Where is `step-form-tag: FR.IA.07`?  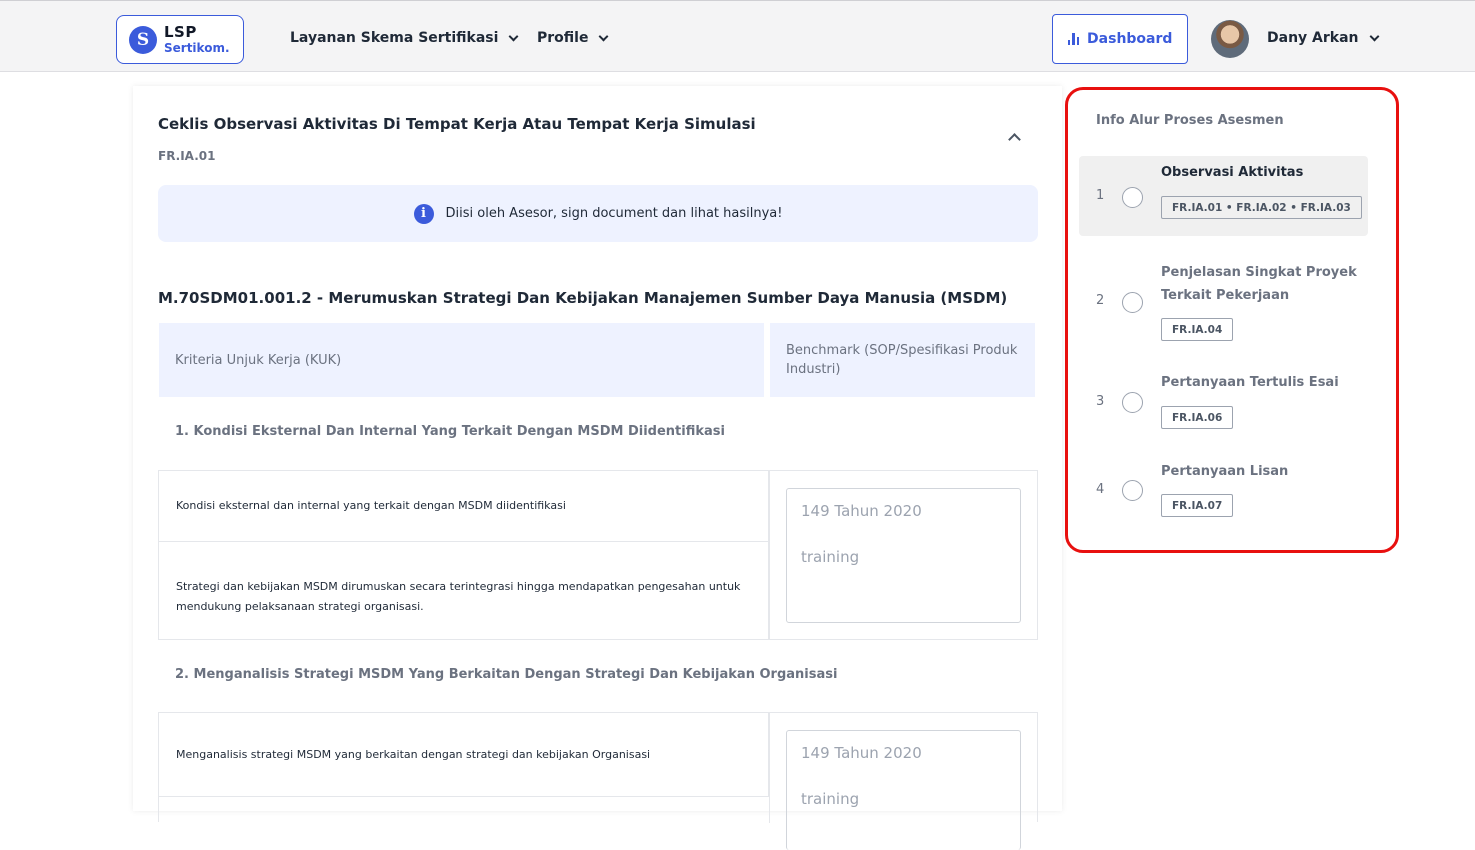
step-form-tag: FR.IA.07 is located at coordinates (1197, 505).